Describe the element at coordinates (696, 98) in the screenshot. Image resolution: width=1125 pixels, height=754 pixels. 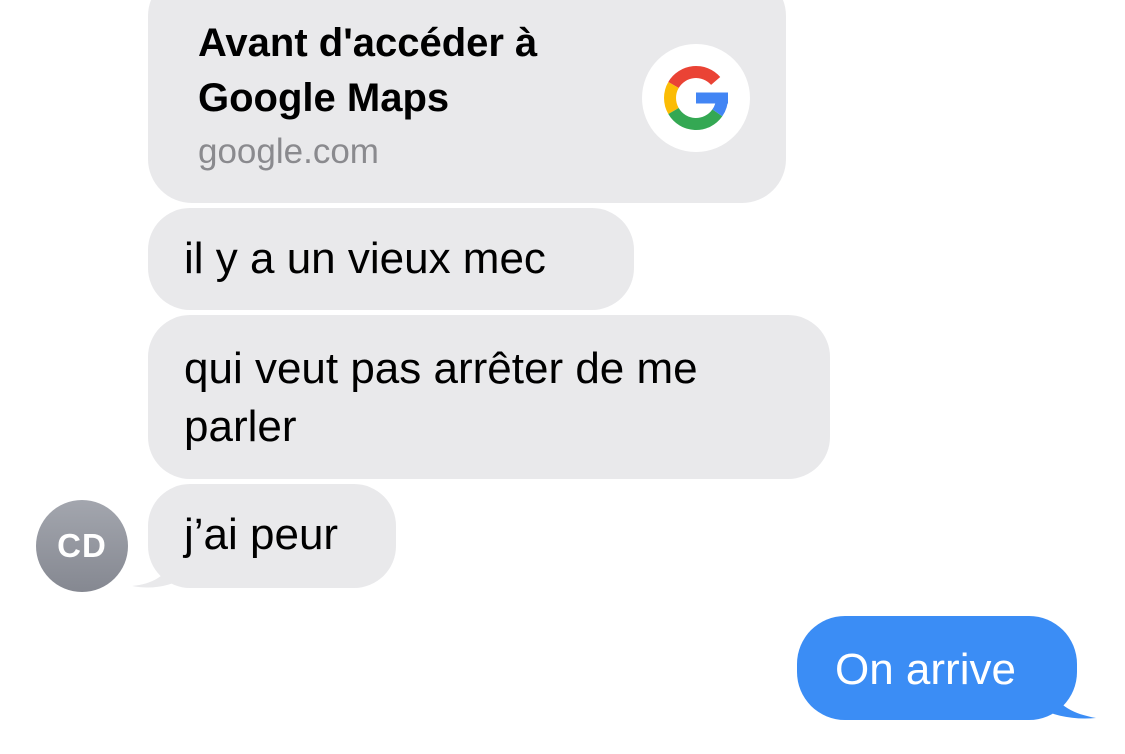
I see `google-g-icon` at that location.